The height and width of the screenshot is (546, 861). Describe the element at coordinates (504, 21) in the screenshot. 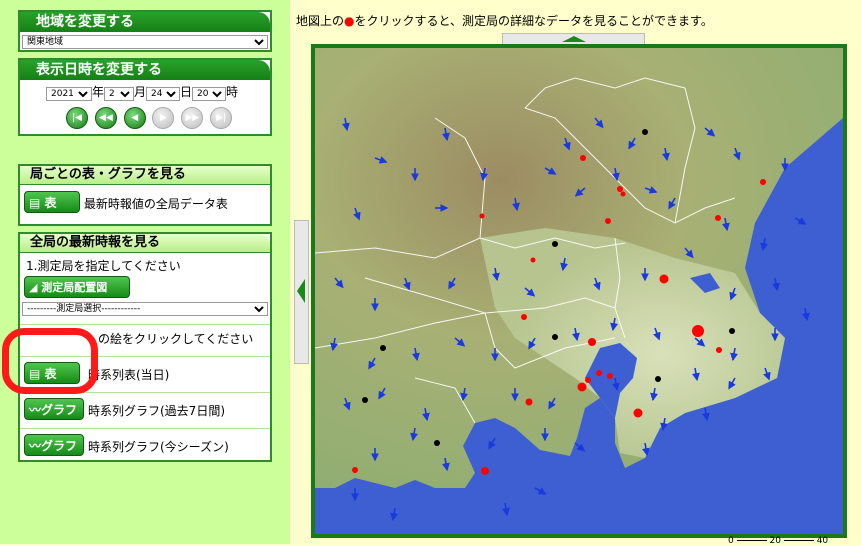

I see `map-instruction: 地図上の●をクリックすると、測定局の詳細なデータを見ることができます。` at that location.